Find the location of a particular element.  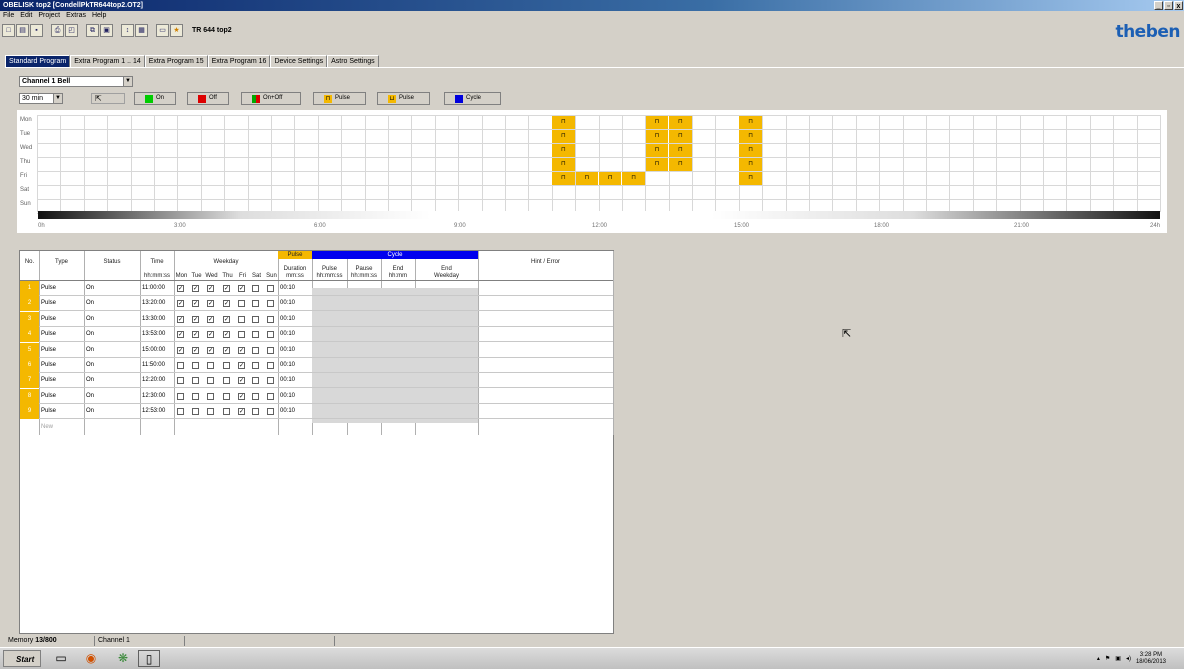

chevron-down-icon: ▼ is located at coordinates (127, 81).